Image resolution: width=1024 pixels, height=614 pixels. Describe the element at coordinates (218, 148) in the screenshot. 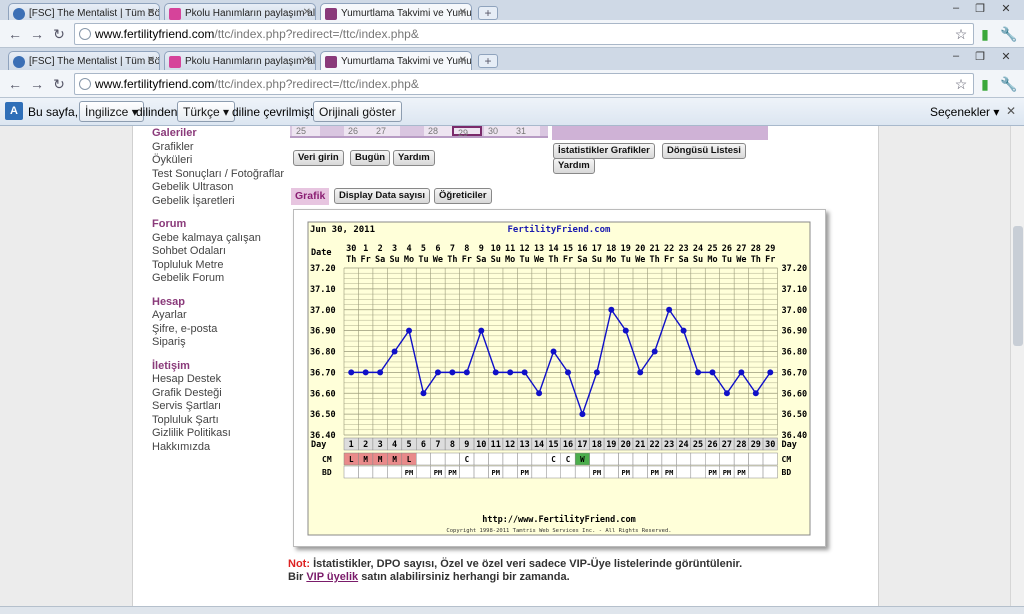

I see `sidebar-link: Grafikler` at that location.